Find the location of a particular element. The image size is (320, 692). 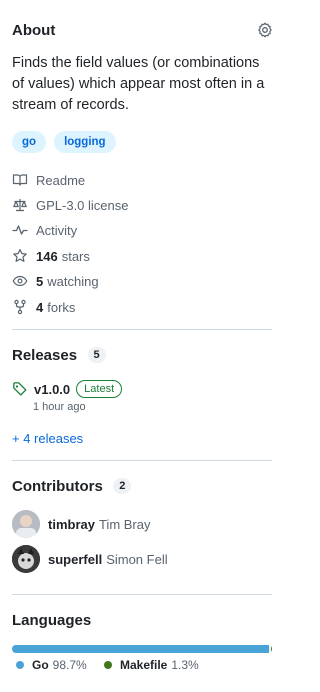

latest-badge: Latest is located at coordinates (99, 389).